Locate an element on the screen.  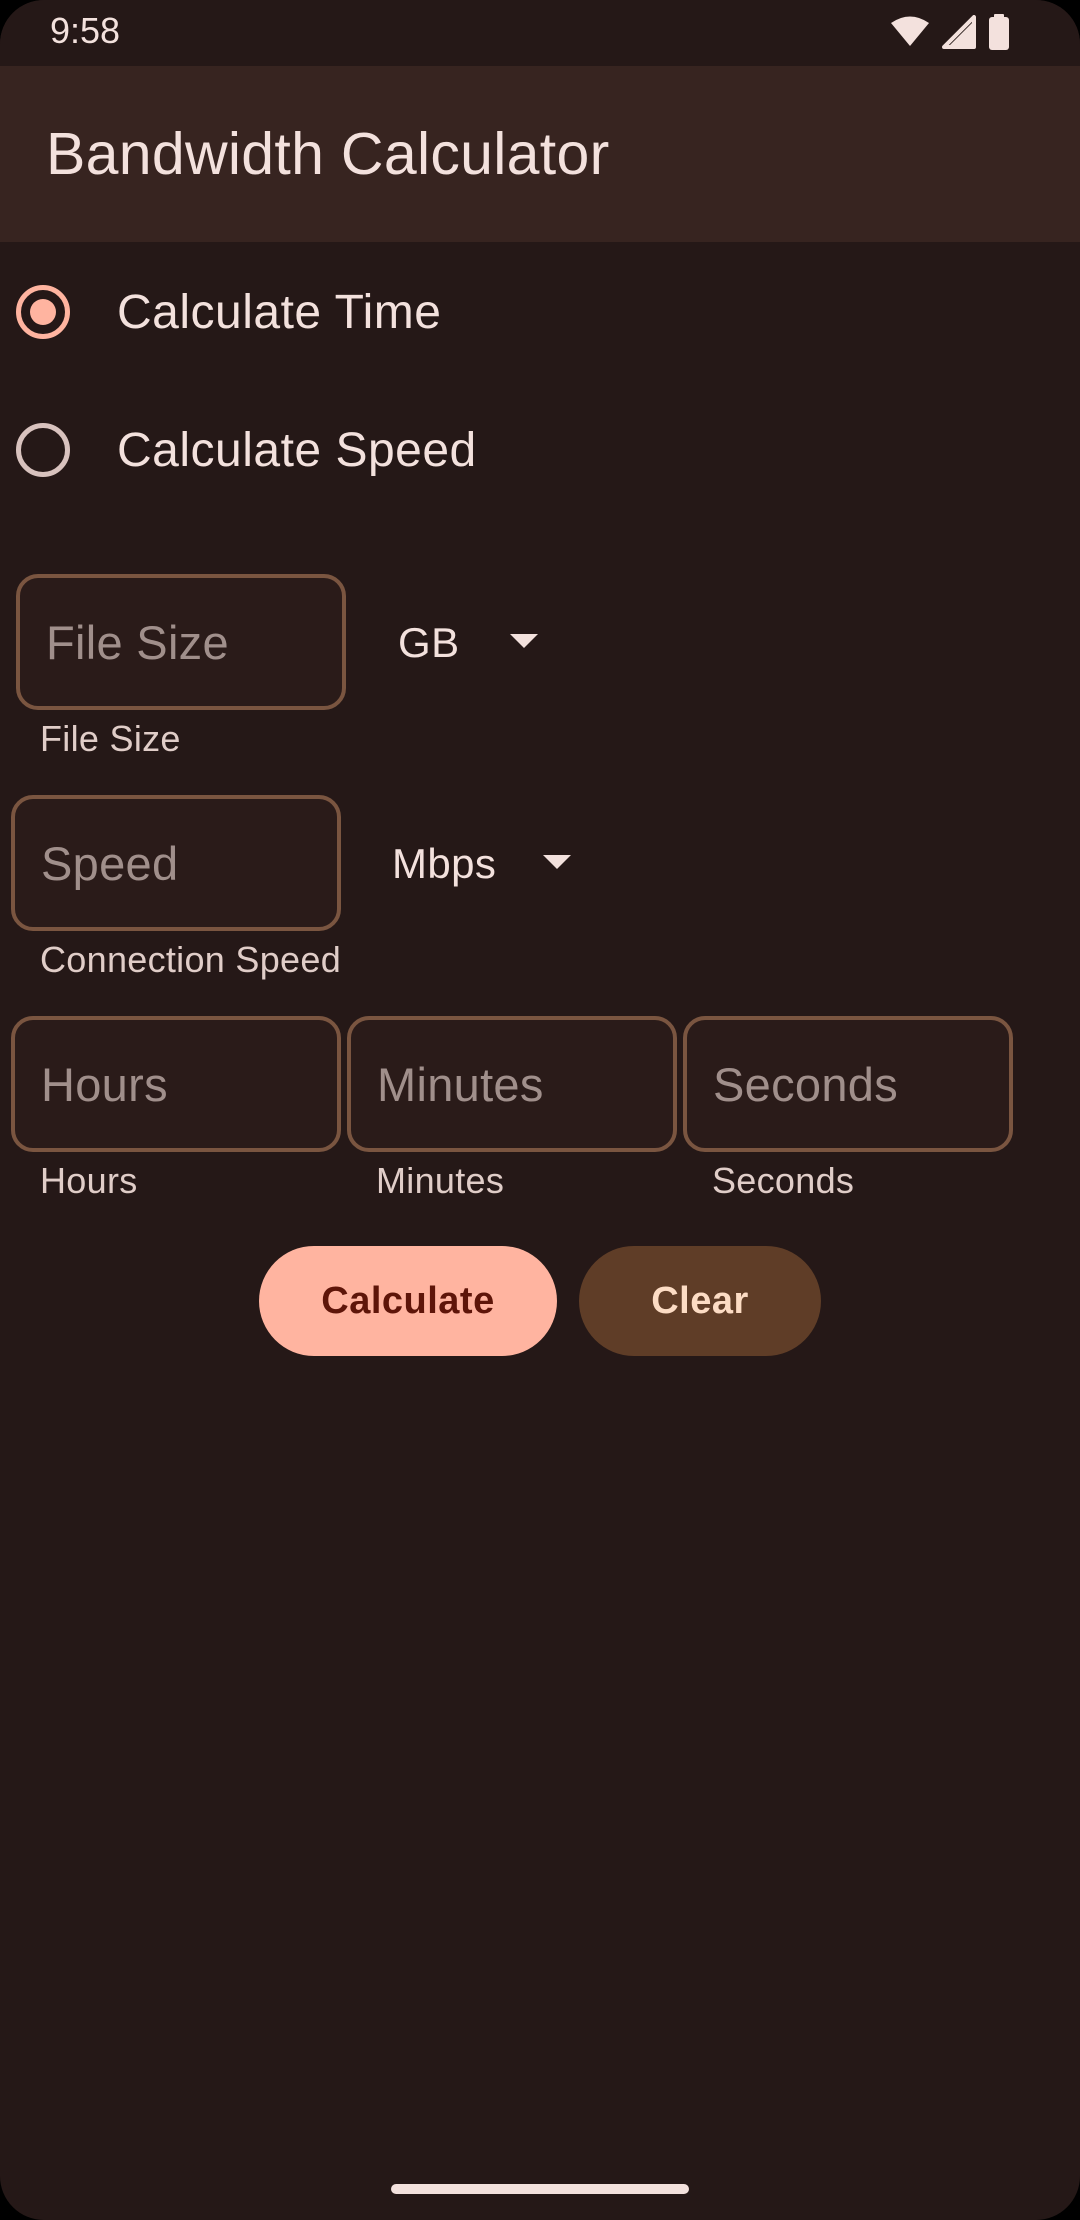
speed-input is located at coordinates (176, 863).